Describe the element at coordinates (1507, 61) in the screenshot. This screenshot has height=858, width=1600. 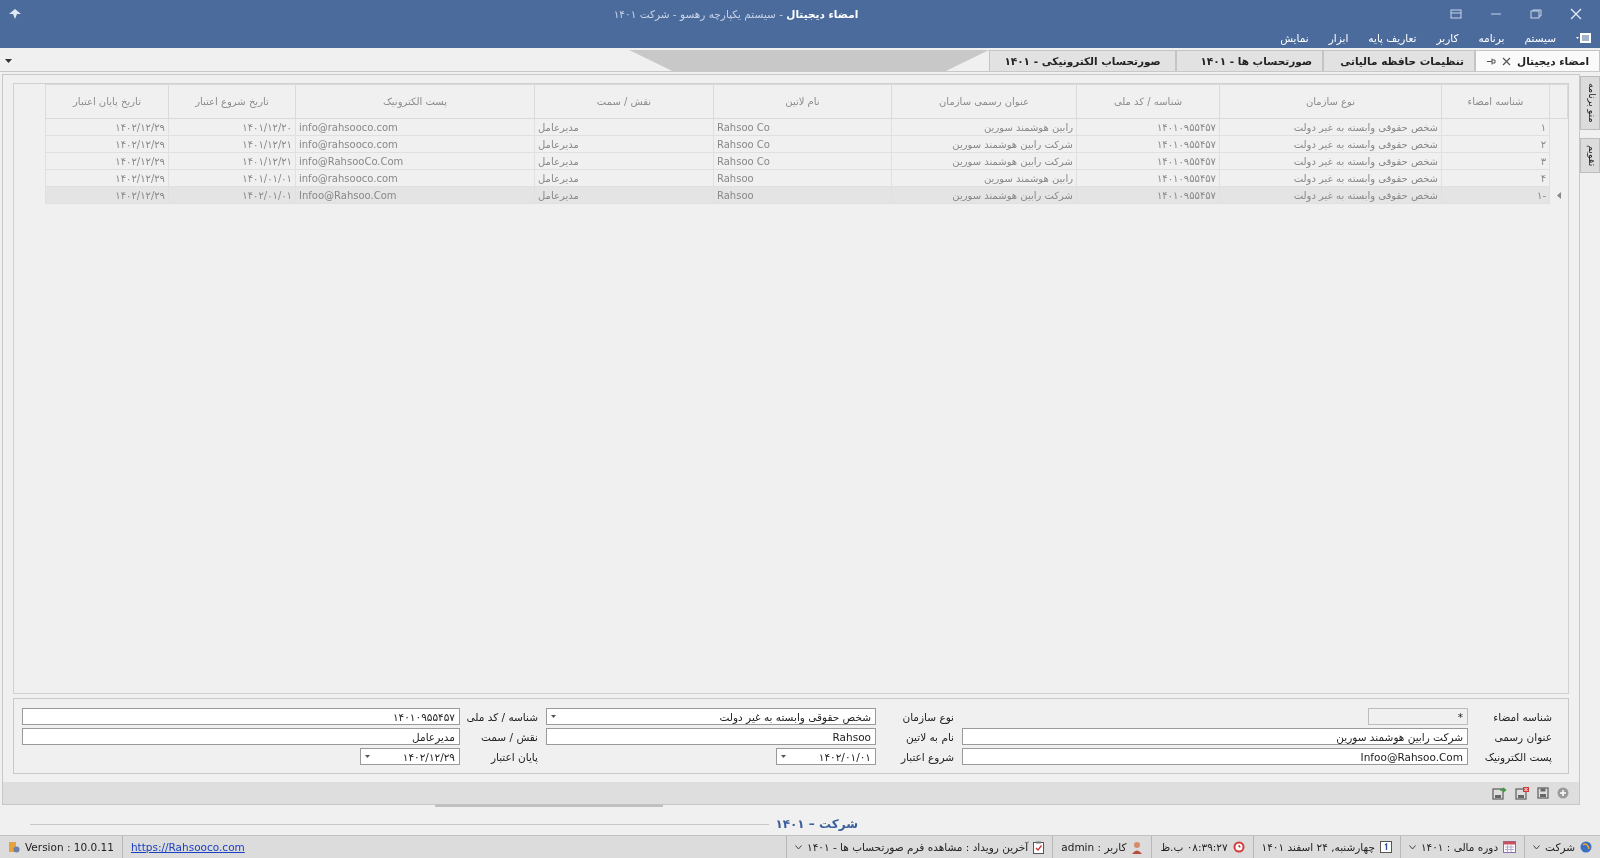
I see `close-icon` at that location.